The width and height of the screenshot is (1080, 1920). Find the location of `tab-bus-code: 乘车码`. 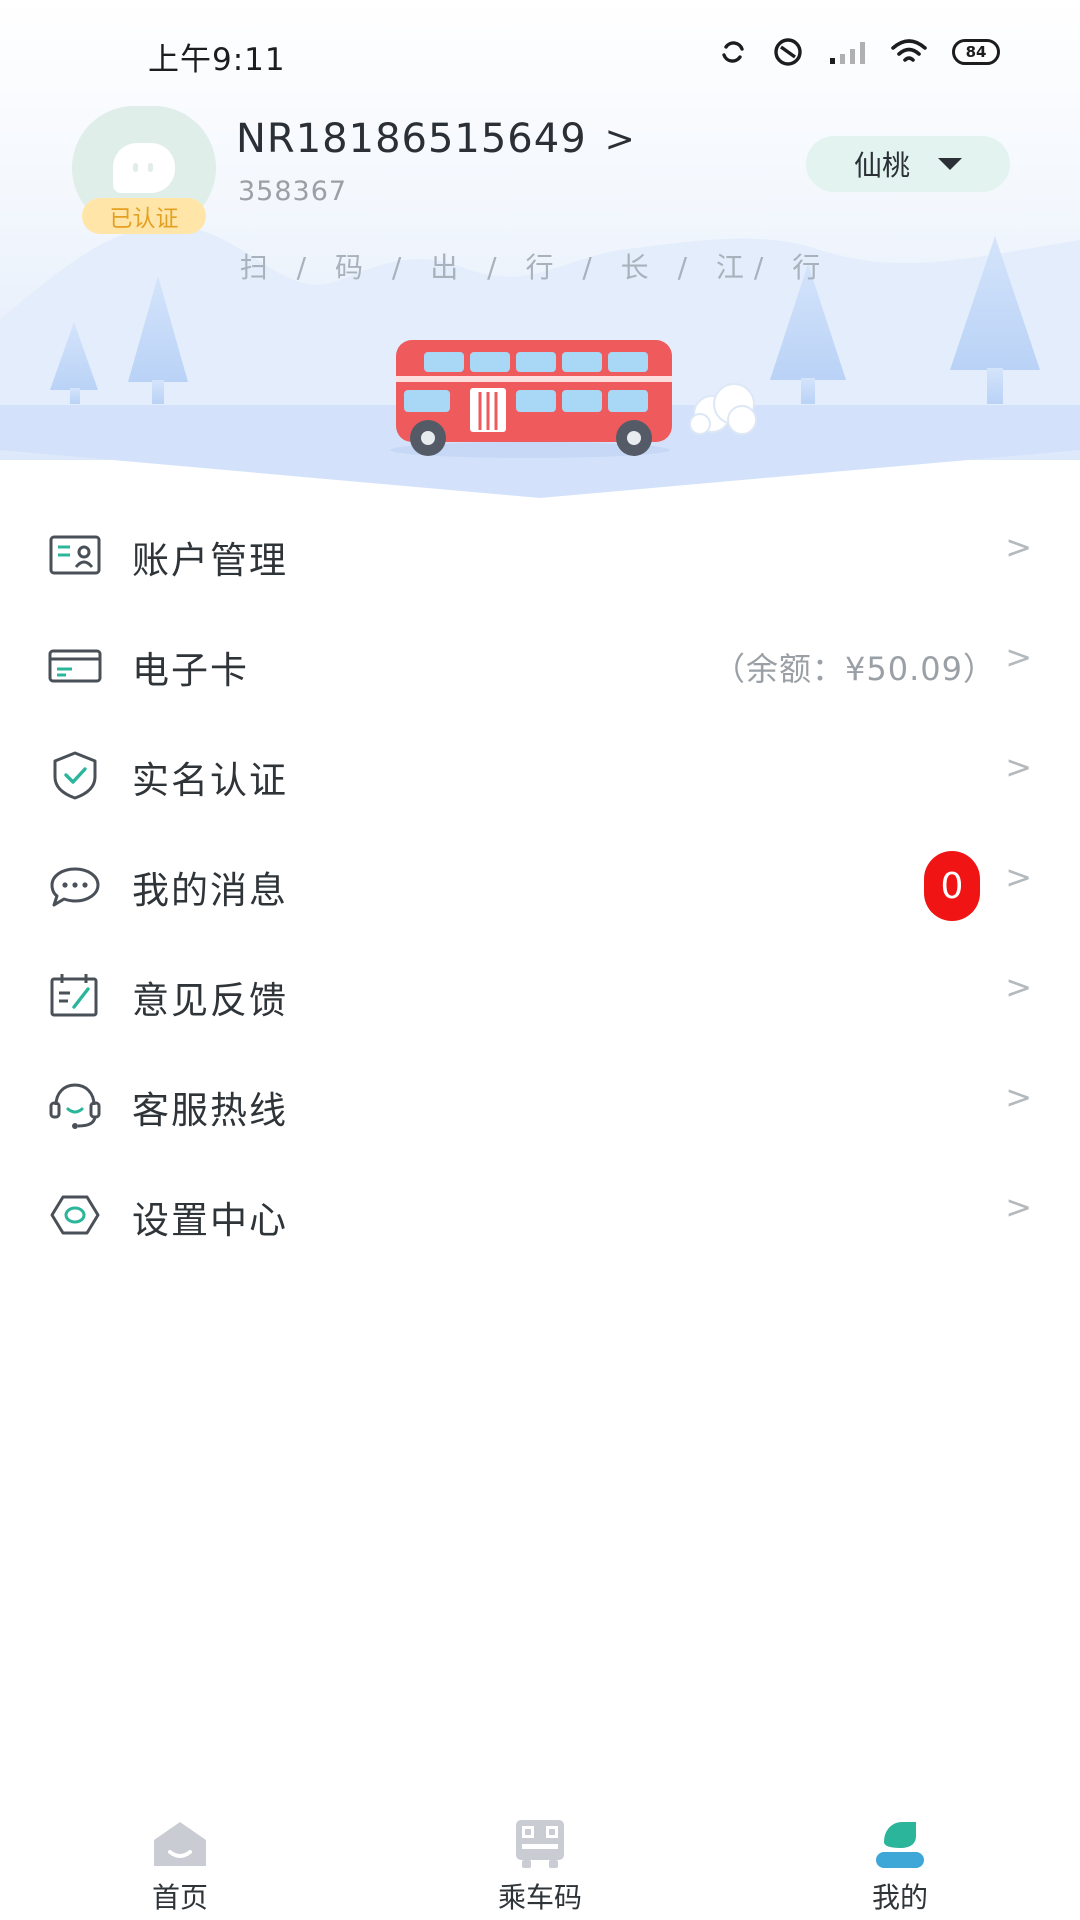

tab-bus-code: 乘车码 is located at coordinates (540, 1860).